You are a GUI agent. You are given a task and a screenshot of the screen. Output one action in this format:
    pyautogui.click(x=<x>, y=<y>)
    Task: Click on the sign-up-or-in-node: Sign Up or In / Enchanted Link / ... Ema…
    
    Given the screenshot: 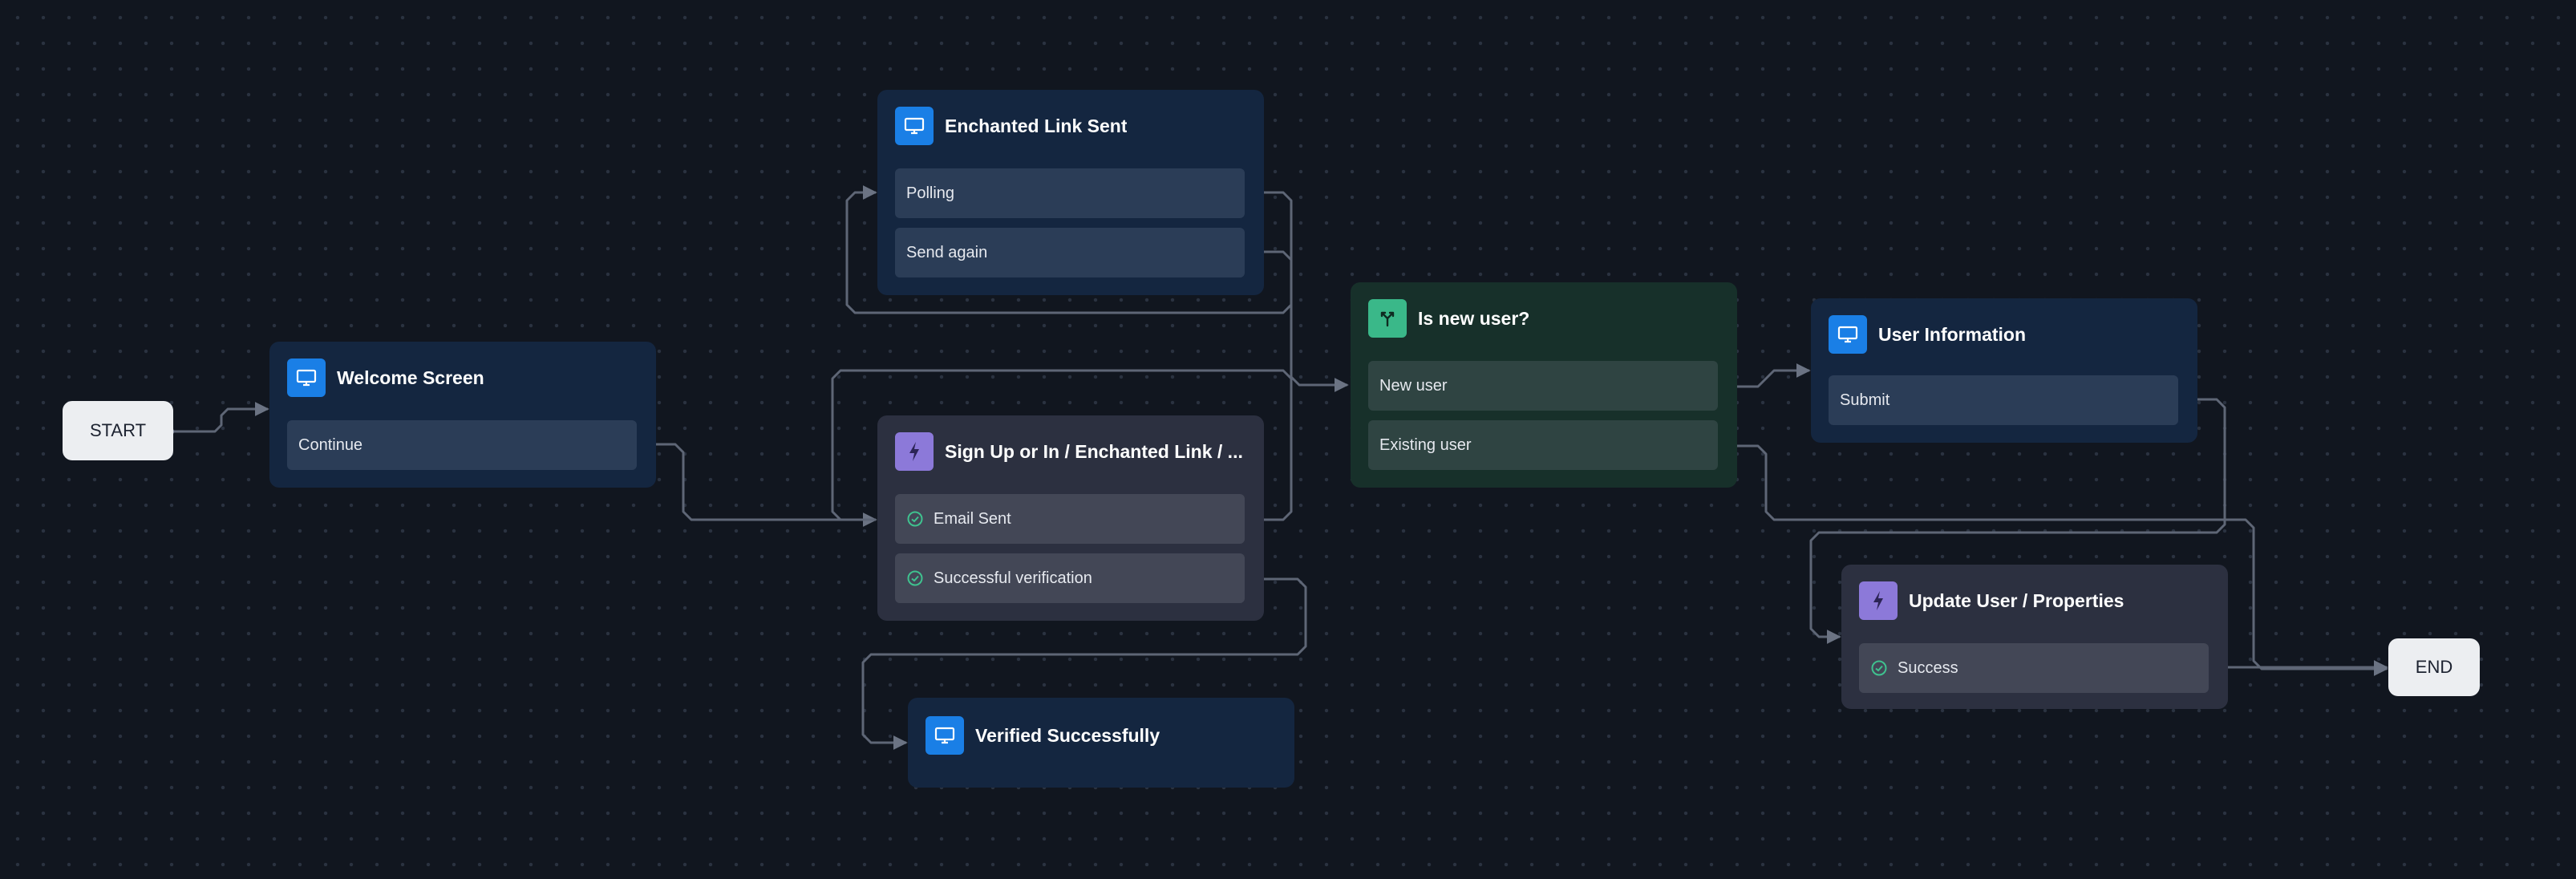 What is the action you would take?
    pyautogui.click(x=1070, y=518)
    